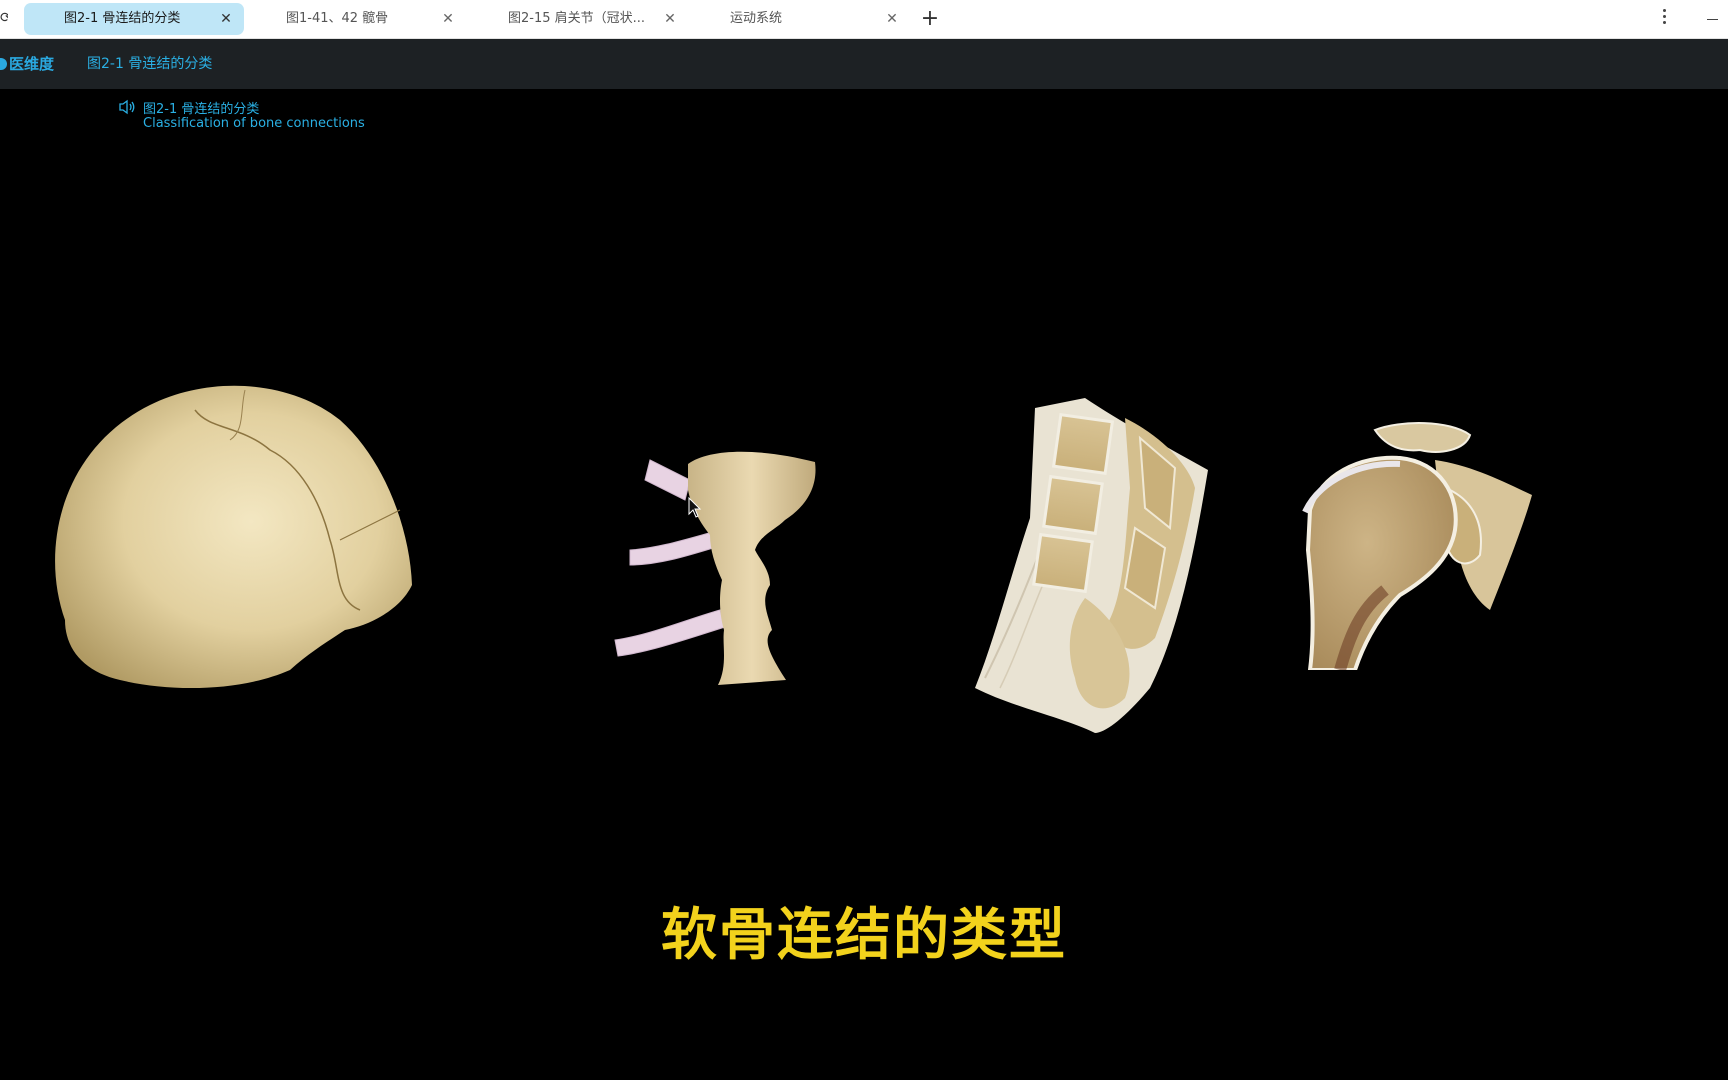 This screenshot has width=1728, height=1080. What do you see at coordinates (337, 18) in the screenshot?
I see `tab-label: 图1-41、42 髋骨` at bounding box center [337, 18].